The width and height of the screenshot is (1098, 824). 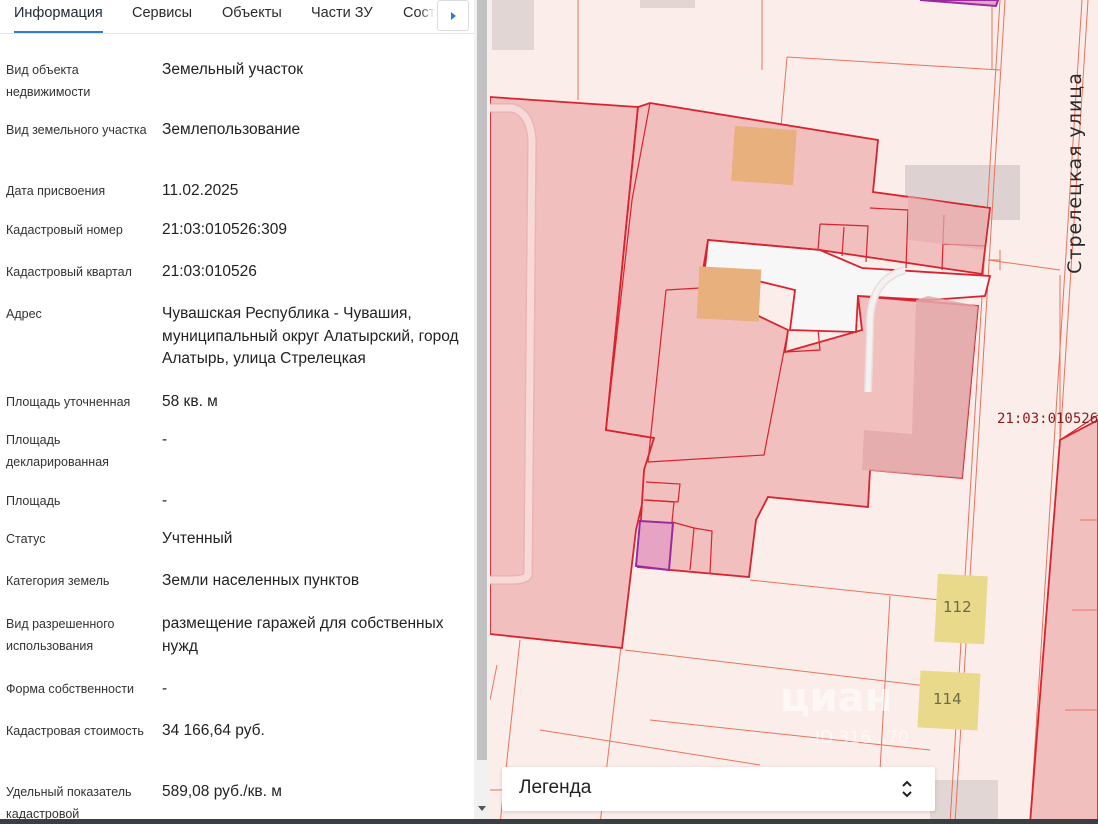 I want to click on watermark-logo: циан, so click(x=836, y=698).